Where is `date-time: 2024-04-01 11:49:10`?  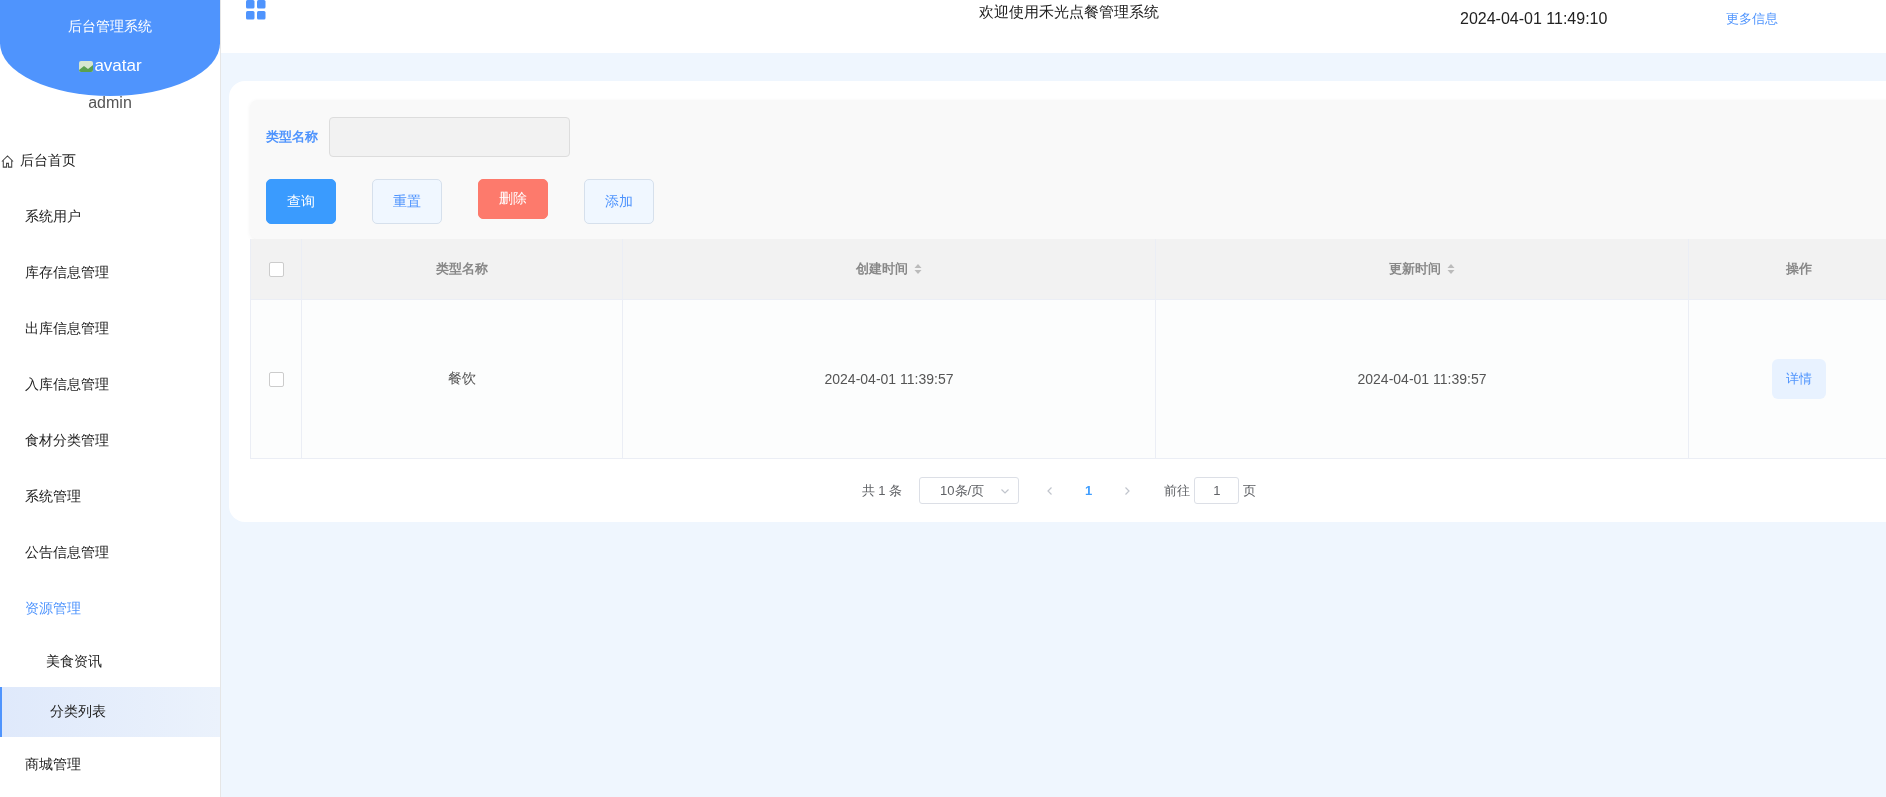 date-time: 2024-04-01 11:49:10 is located at coordinates (1534, 19).